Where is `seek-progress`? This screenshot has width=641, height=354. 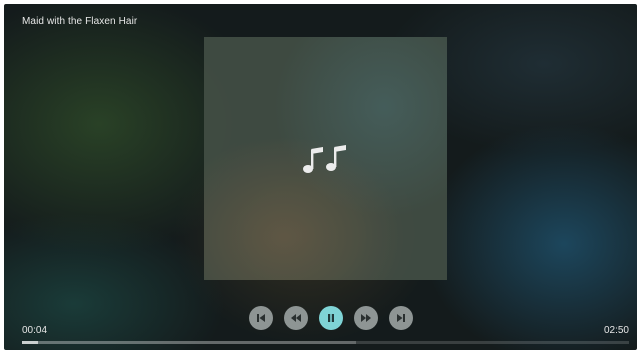
seek-progress is located at coordinates (30, 342).